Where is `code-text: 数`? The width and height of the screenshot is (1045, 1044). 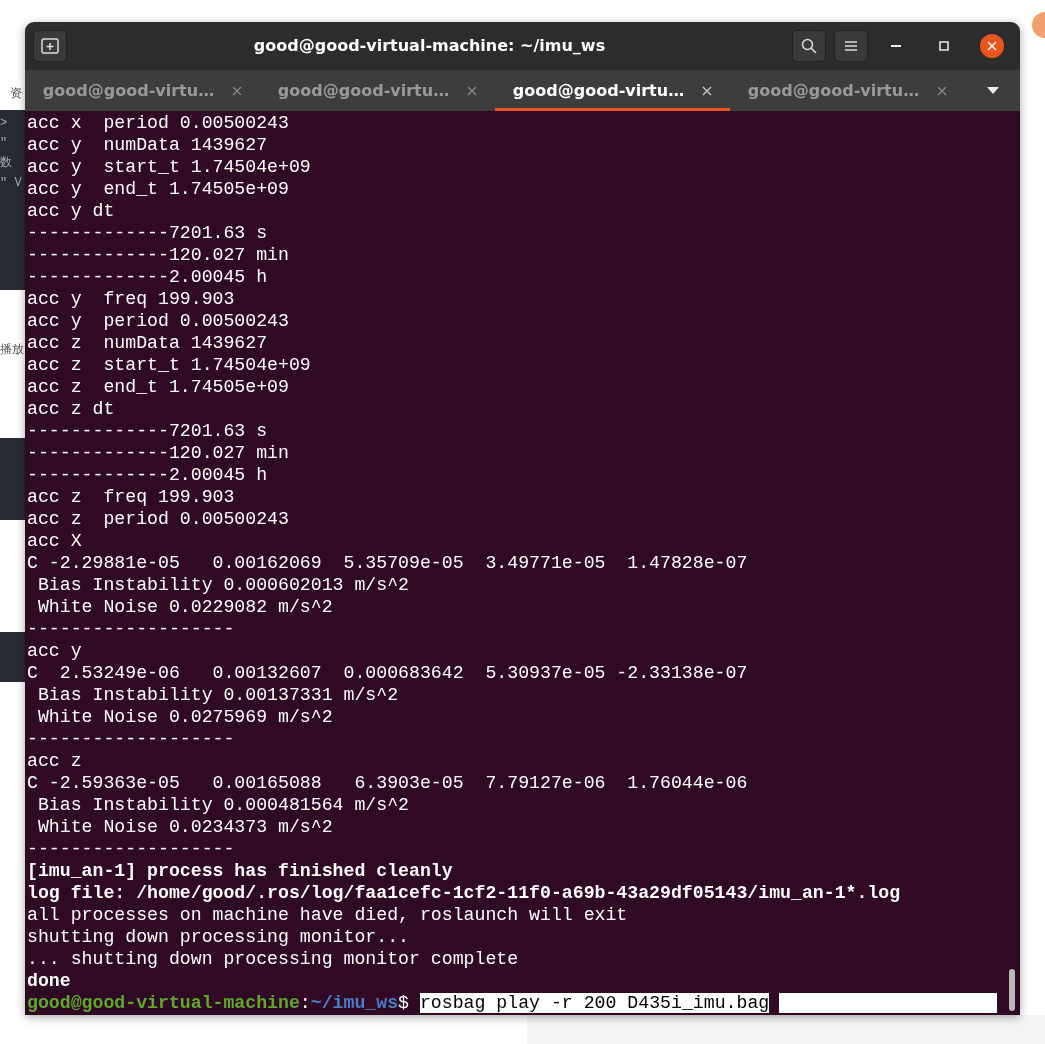 code-text: 数 is located at coordinates (6, 164).